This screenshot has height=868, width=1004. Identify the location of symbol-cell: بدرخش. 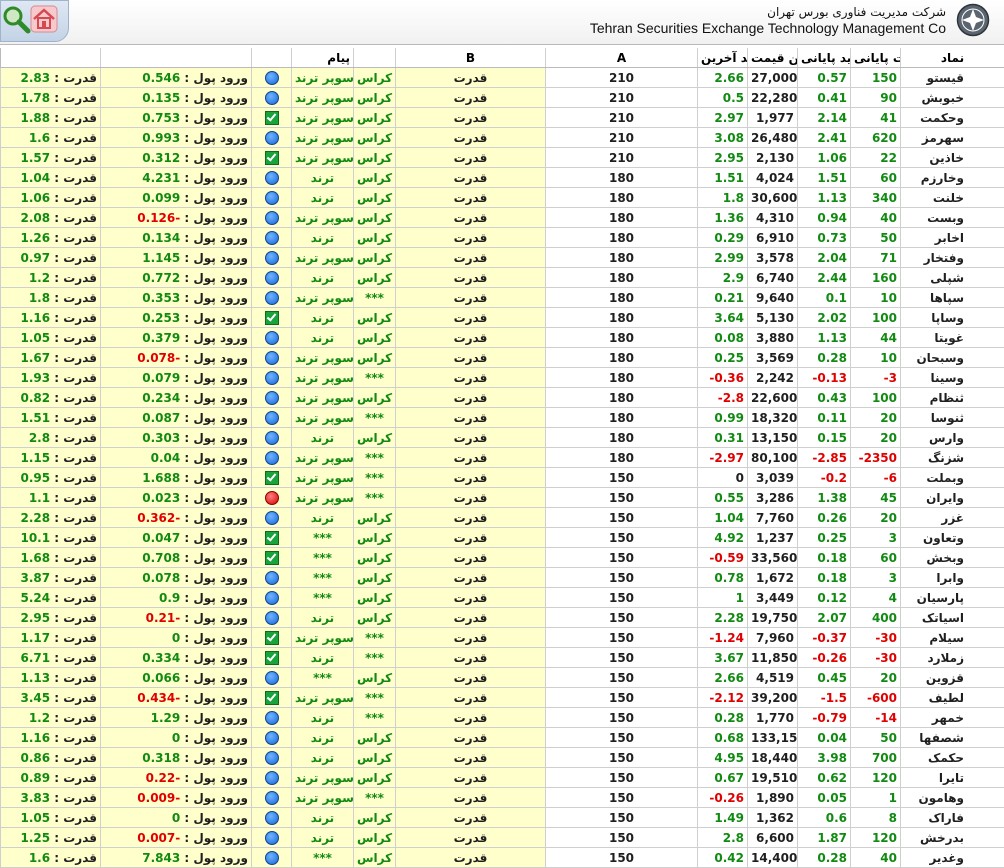
(952, 837).